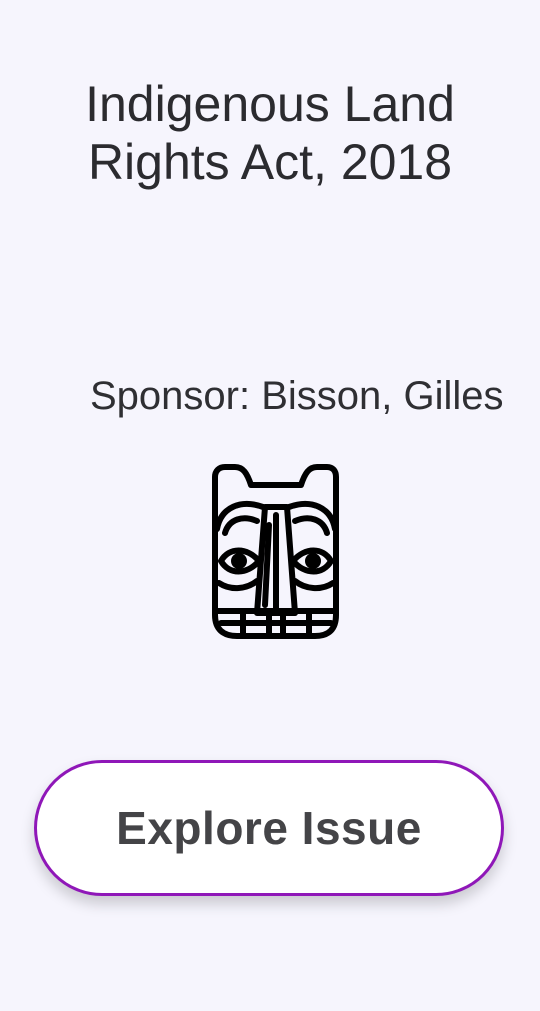 The width and height of the screenshot is (540, 1011). I want to click on indigenous-mask-icon, so click(275, 551).